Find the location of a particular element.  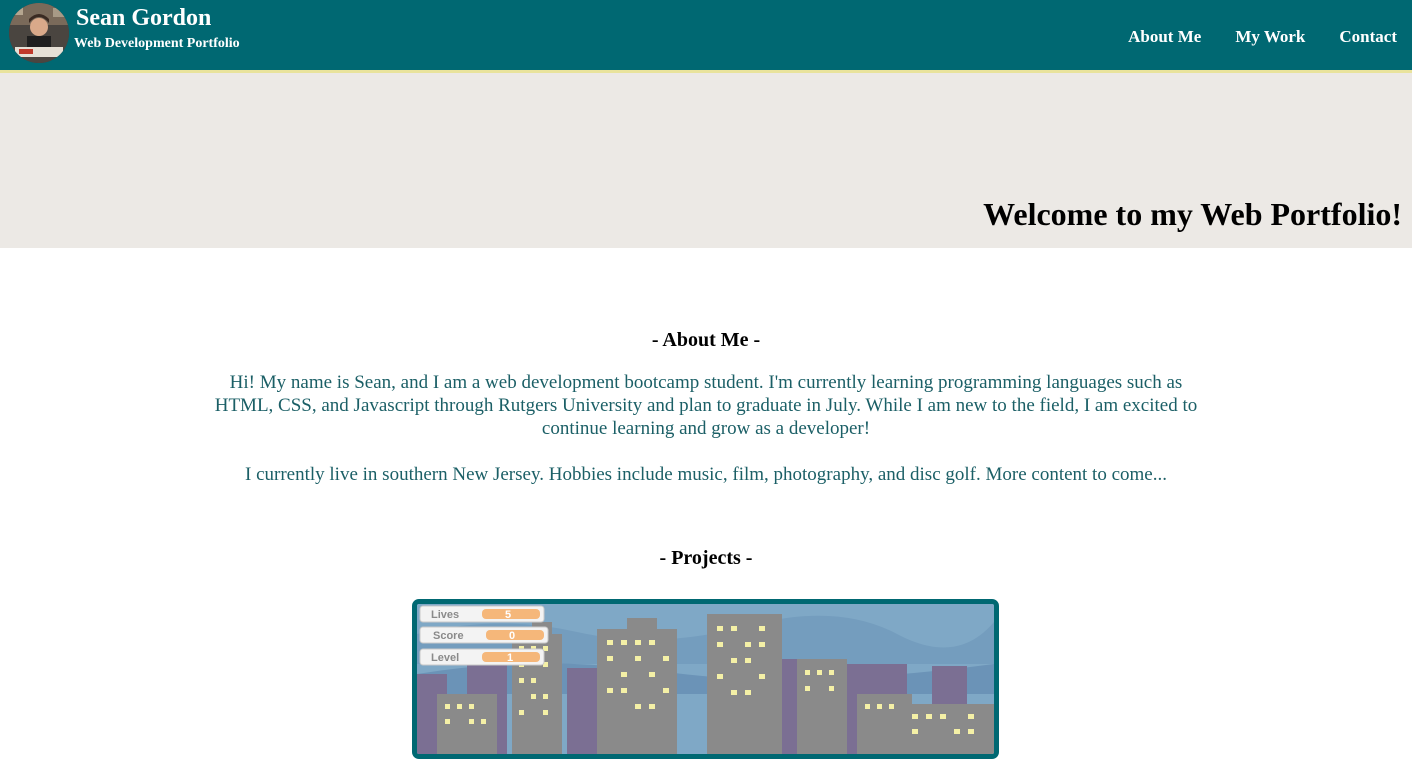

hud-level-value: 1 is located at coordinates (510, 658).